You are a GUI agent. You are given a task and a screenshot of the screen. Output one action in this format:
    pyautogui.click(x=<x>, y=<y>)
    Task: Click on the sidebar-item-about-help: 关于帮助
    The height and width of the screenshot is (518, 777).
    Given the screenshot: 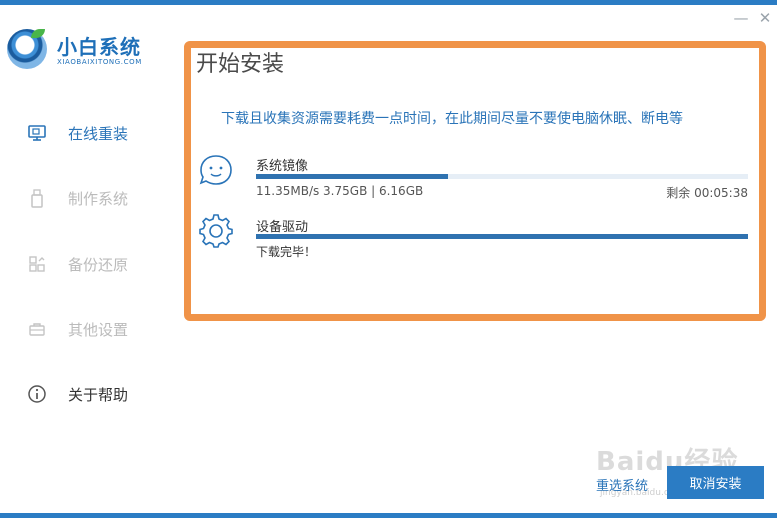 What is the action you would take?
    pyautogui.click(x=77, y=394)
    